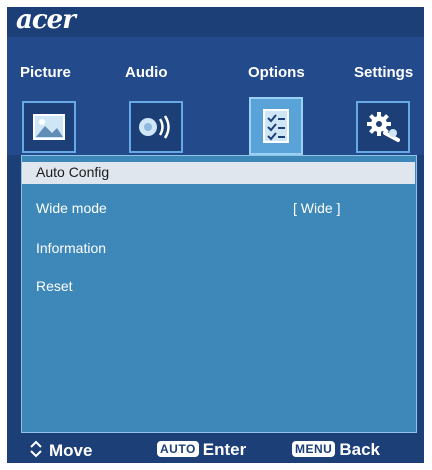 Image resolution: width=432 pixels, height=470 pixels. I want to click on menu-item-auto-config: Auto Config, so click(218, 173).